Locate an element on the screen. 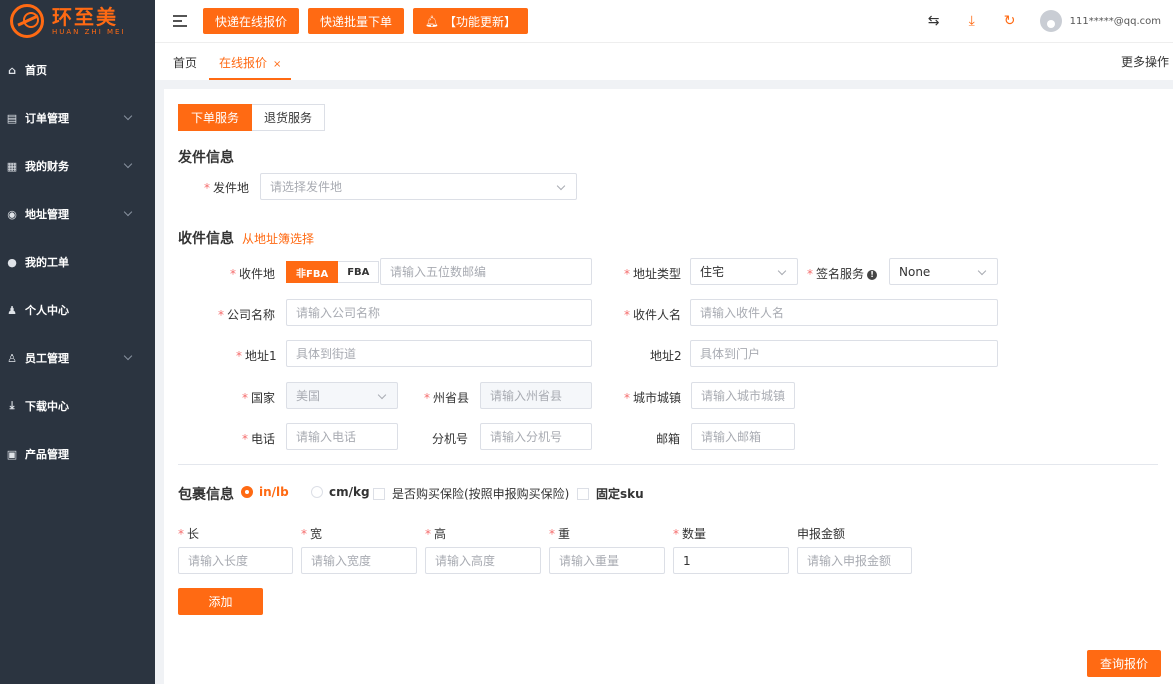  sidebar-item-orders: ▤ 订单管理 is located at coordinates (77, 118).